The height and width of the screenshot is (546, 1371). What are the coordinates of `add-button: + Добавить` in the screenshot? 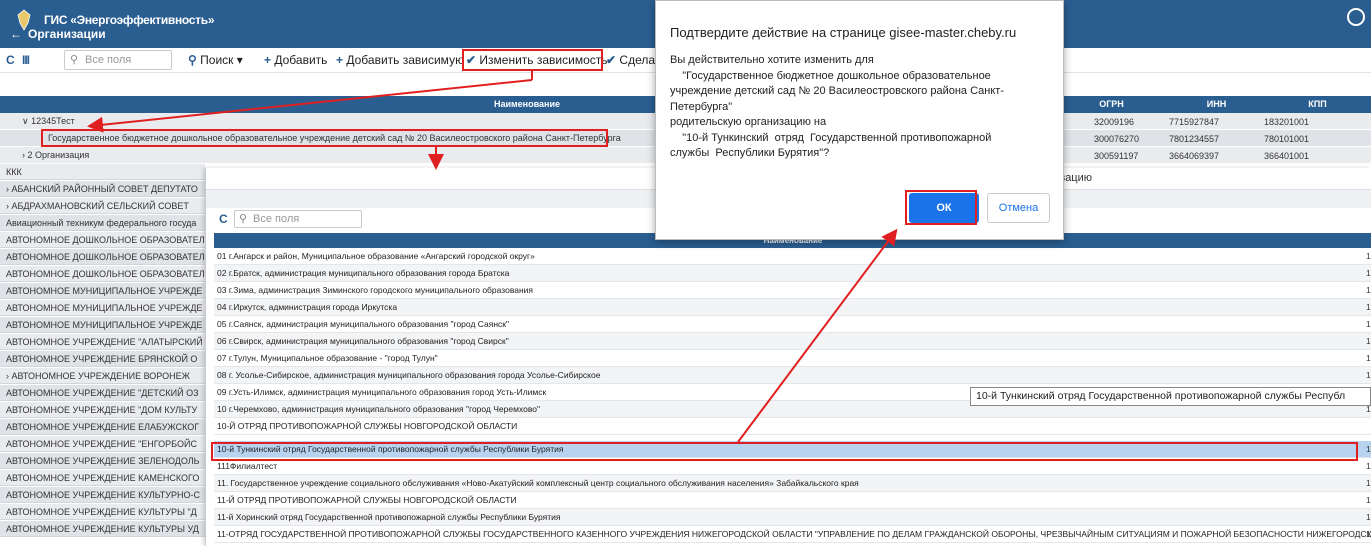 It's located at (295, 60).